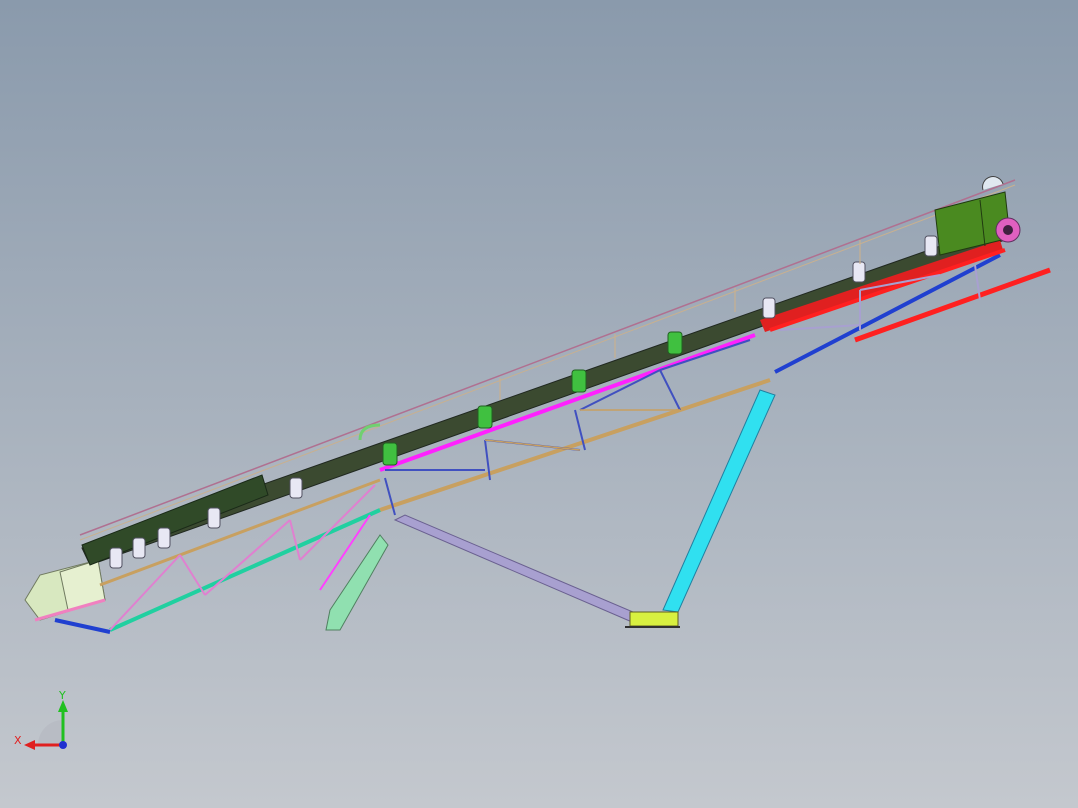 This screenshot has height=808, width=1078. What do you see at coordinates (63, 745) in the screenshot?
I see `z-axis-dot` at bounding box center [63, 745].